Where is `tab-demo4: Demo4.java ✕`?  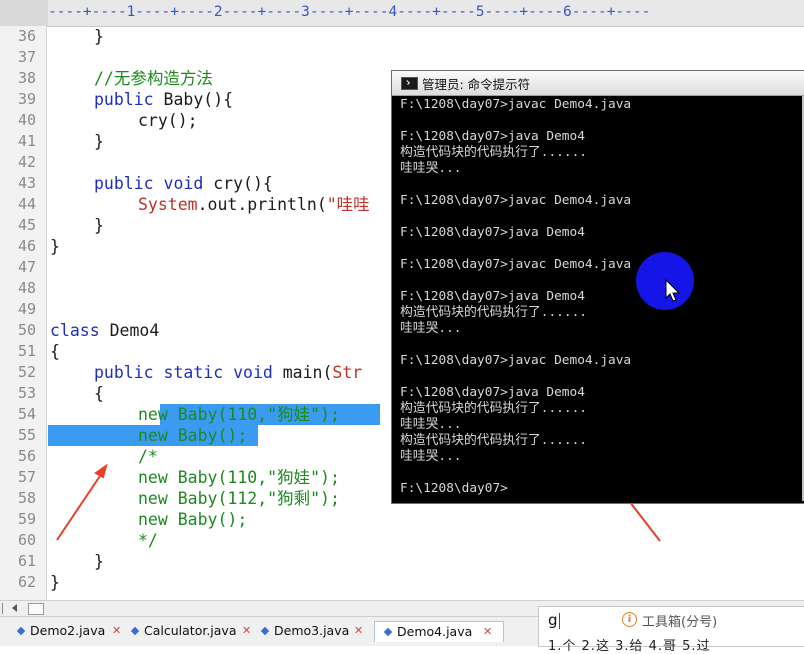
tab-demo4: Demo4.java ✕ is located at coordinates (439, 631).